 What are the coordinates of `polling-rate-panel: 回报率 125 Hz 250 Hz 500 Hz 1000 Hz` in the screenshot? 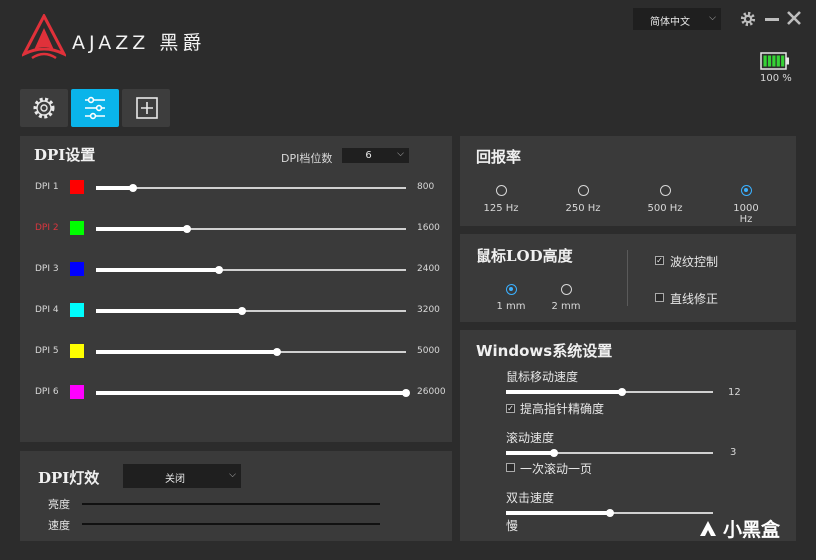 It's located at (628, 181).